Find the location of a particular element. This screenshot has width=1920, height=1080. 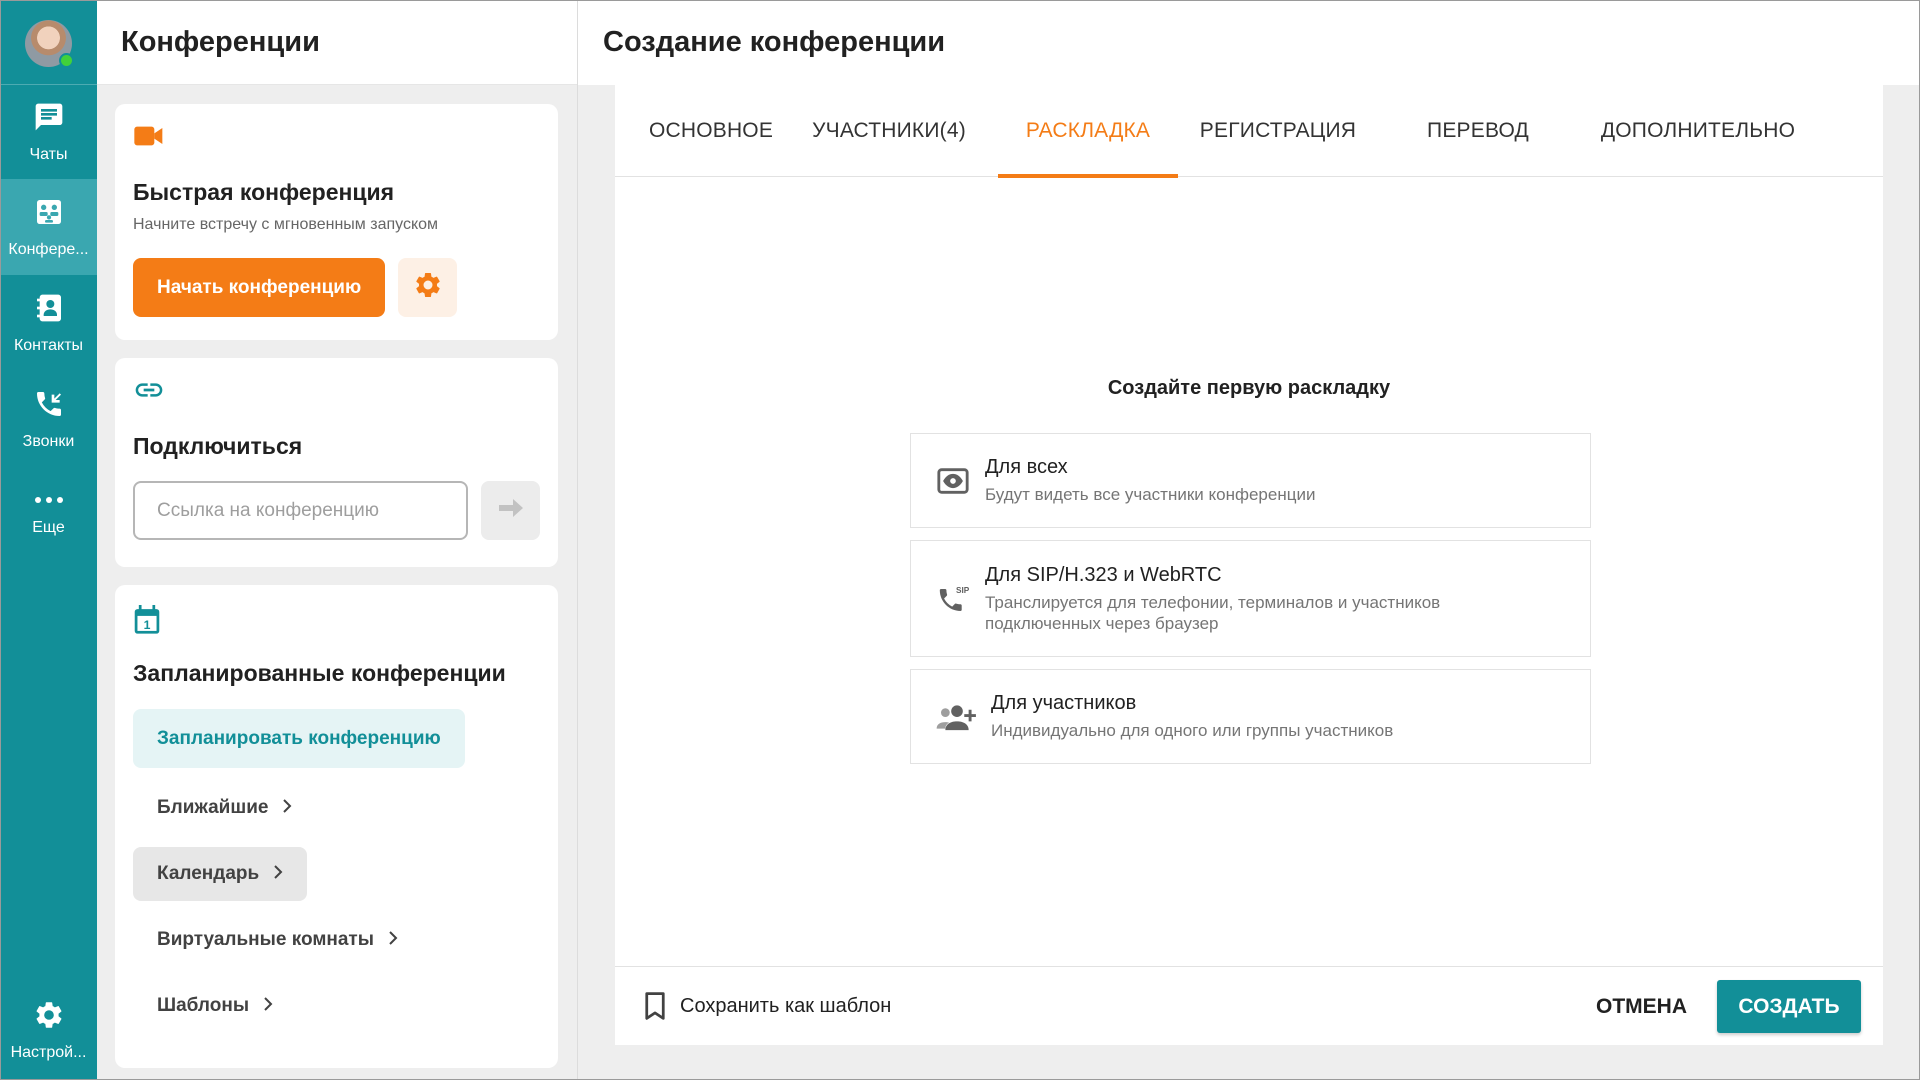

conference-icon is located at coordinates (49, 214).